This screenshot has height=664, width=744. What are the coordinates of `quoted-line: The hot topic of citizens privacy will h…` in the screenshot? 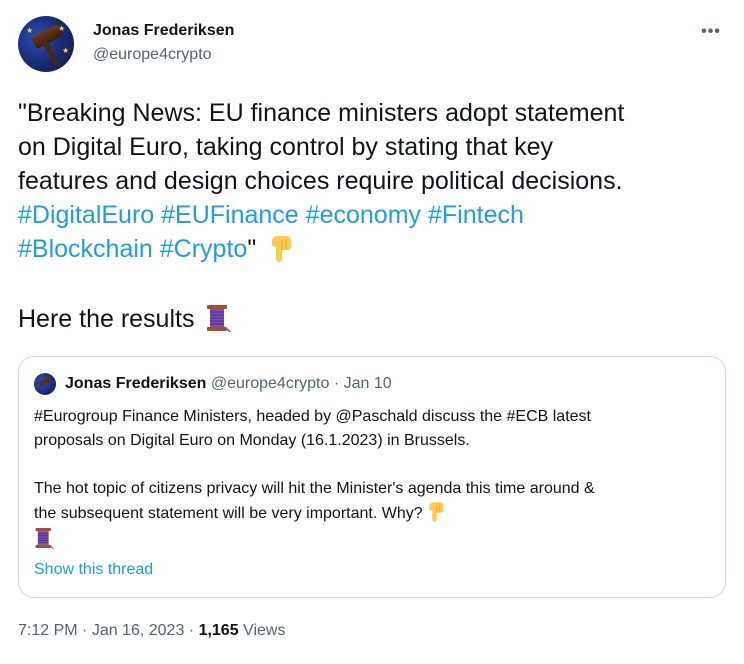 It's located at (314, 488).